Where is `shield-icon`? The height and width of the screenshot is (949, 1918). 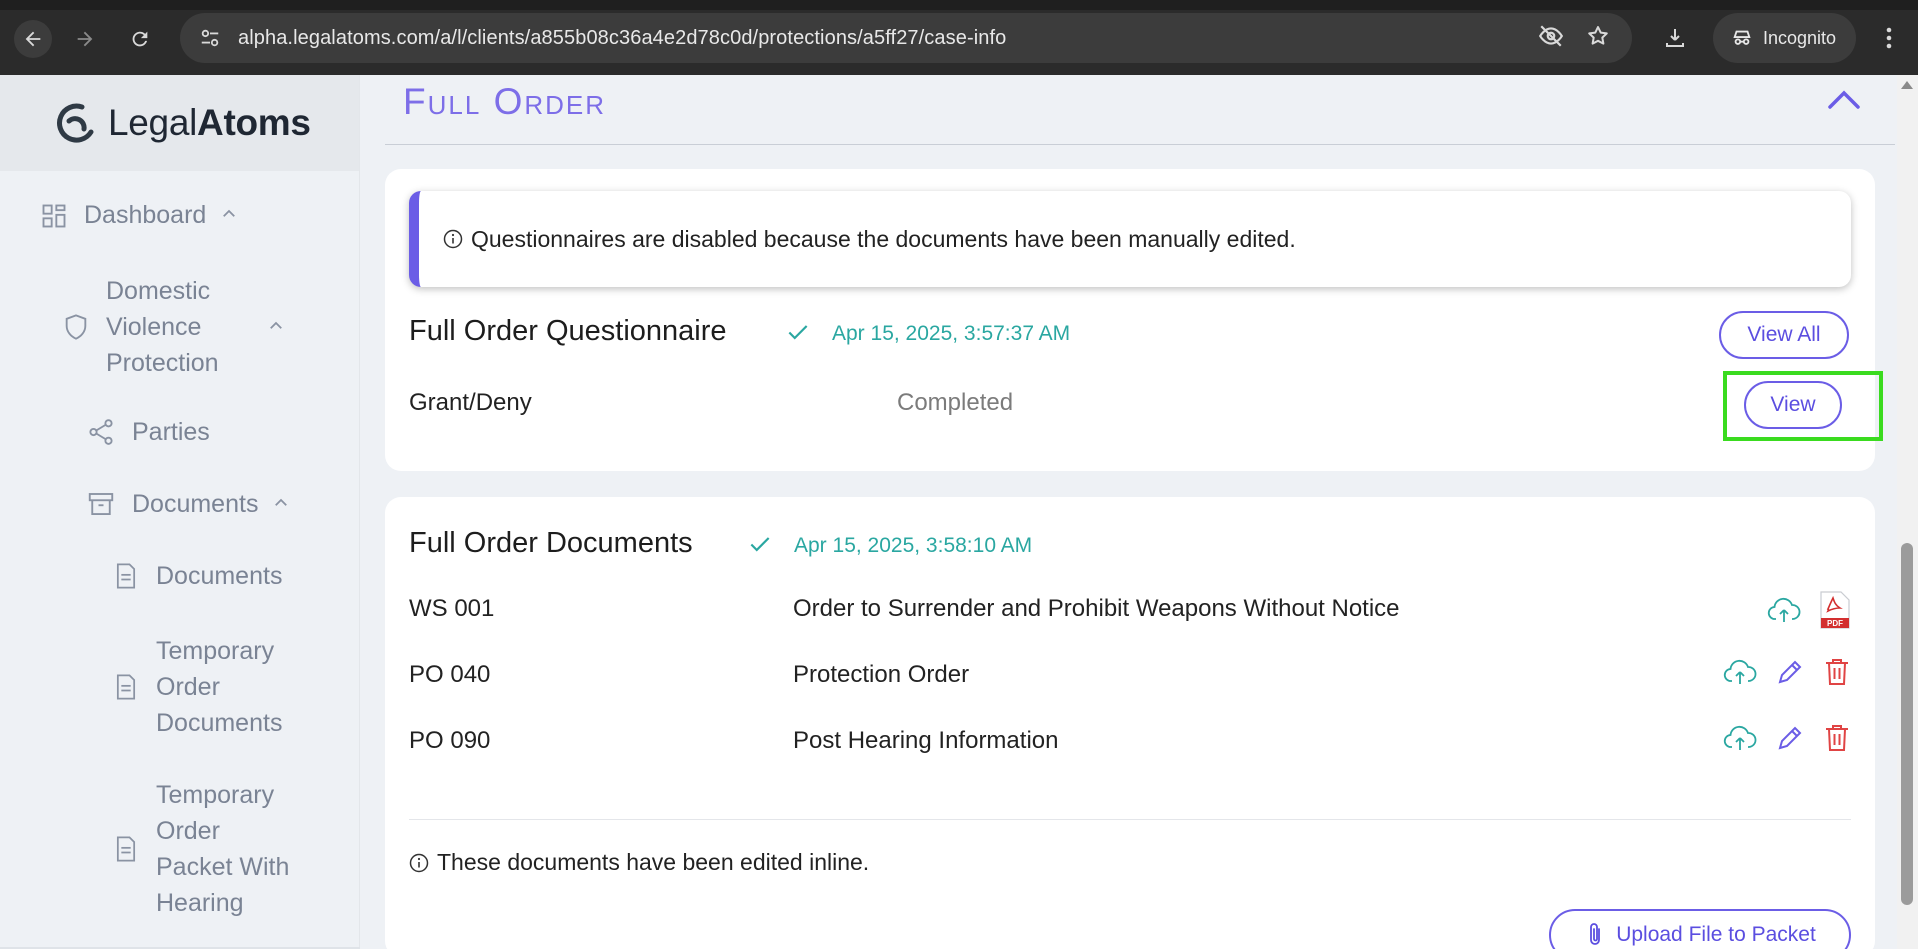 shield-icon is located at coordinates (76, 327).